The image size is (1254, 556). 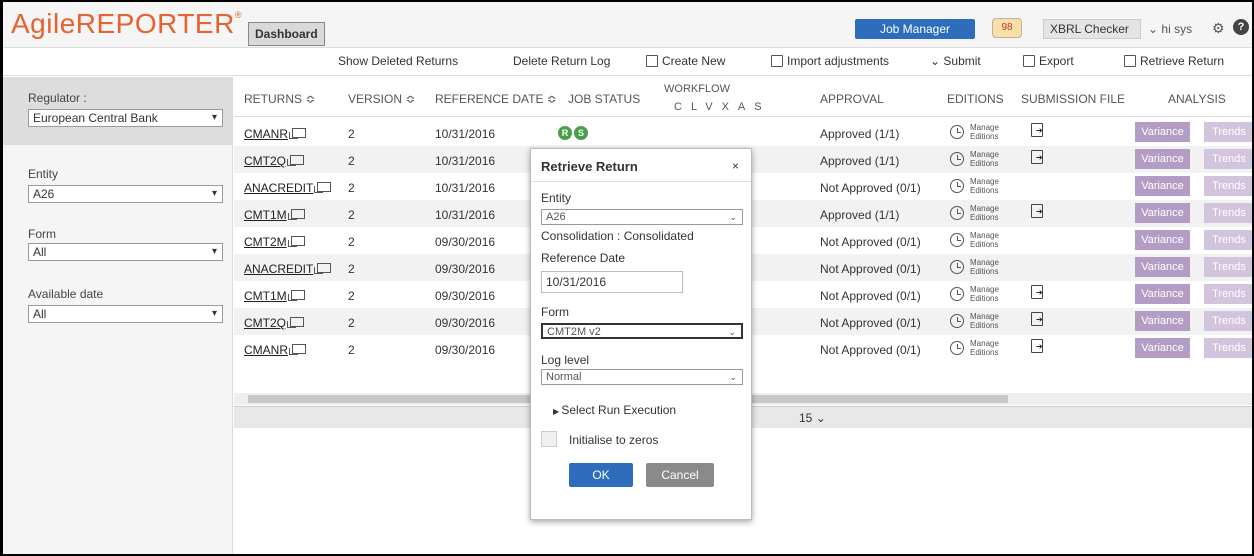 I want to click on retrieve-return-button: Retrieve Return, so click(x=1174, y=61).